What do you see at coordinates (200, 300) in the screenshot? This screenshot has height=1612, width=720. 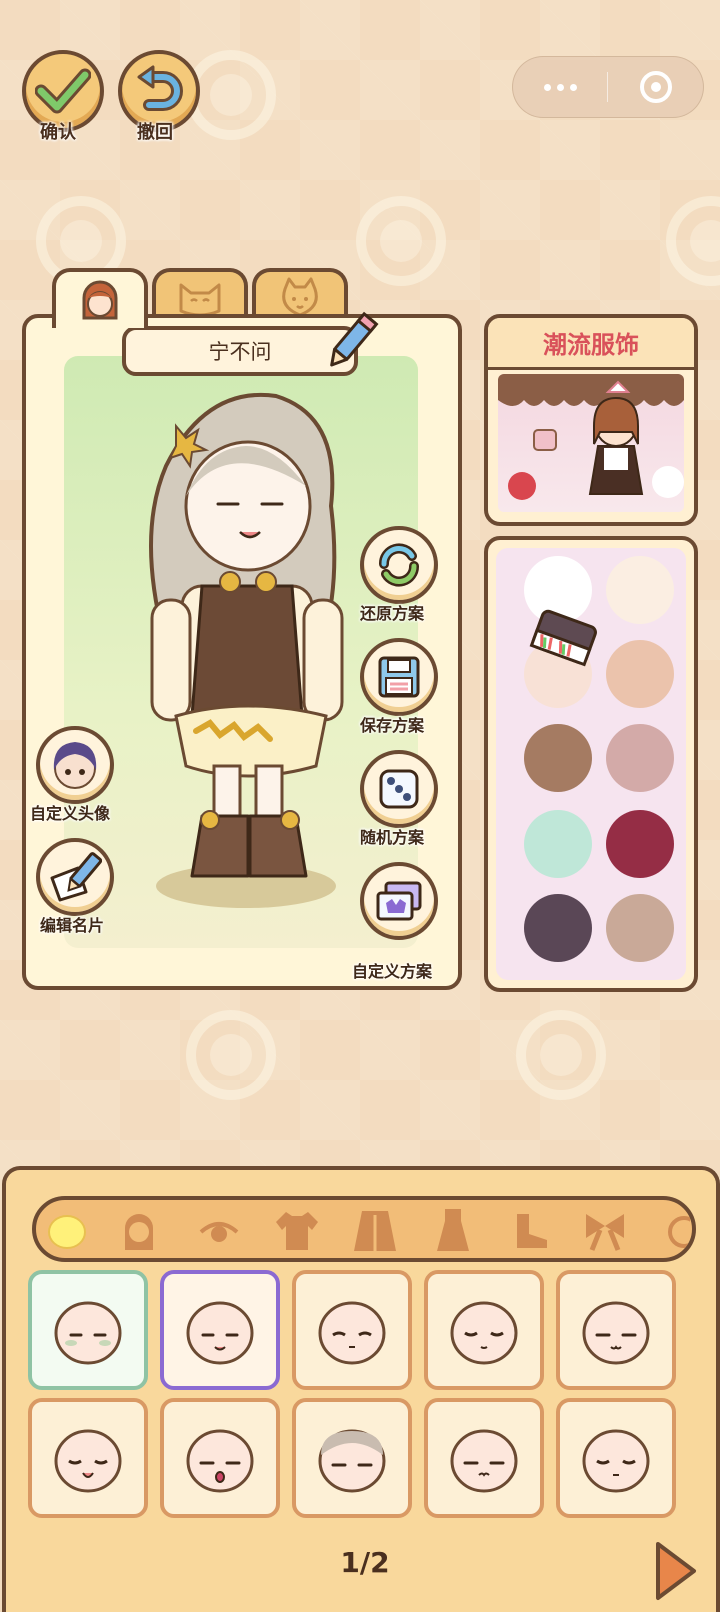 I see `cat-face-icon` at bounding box center [200, 300].